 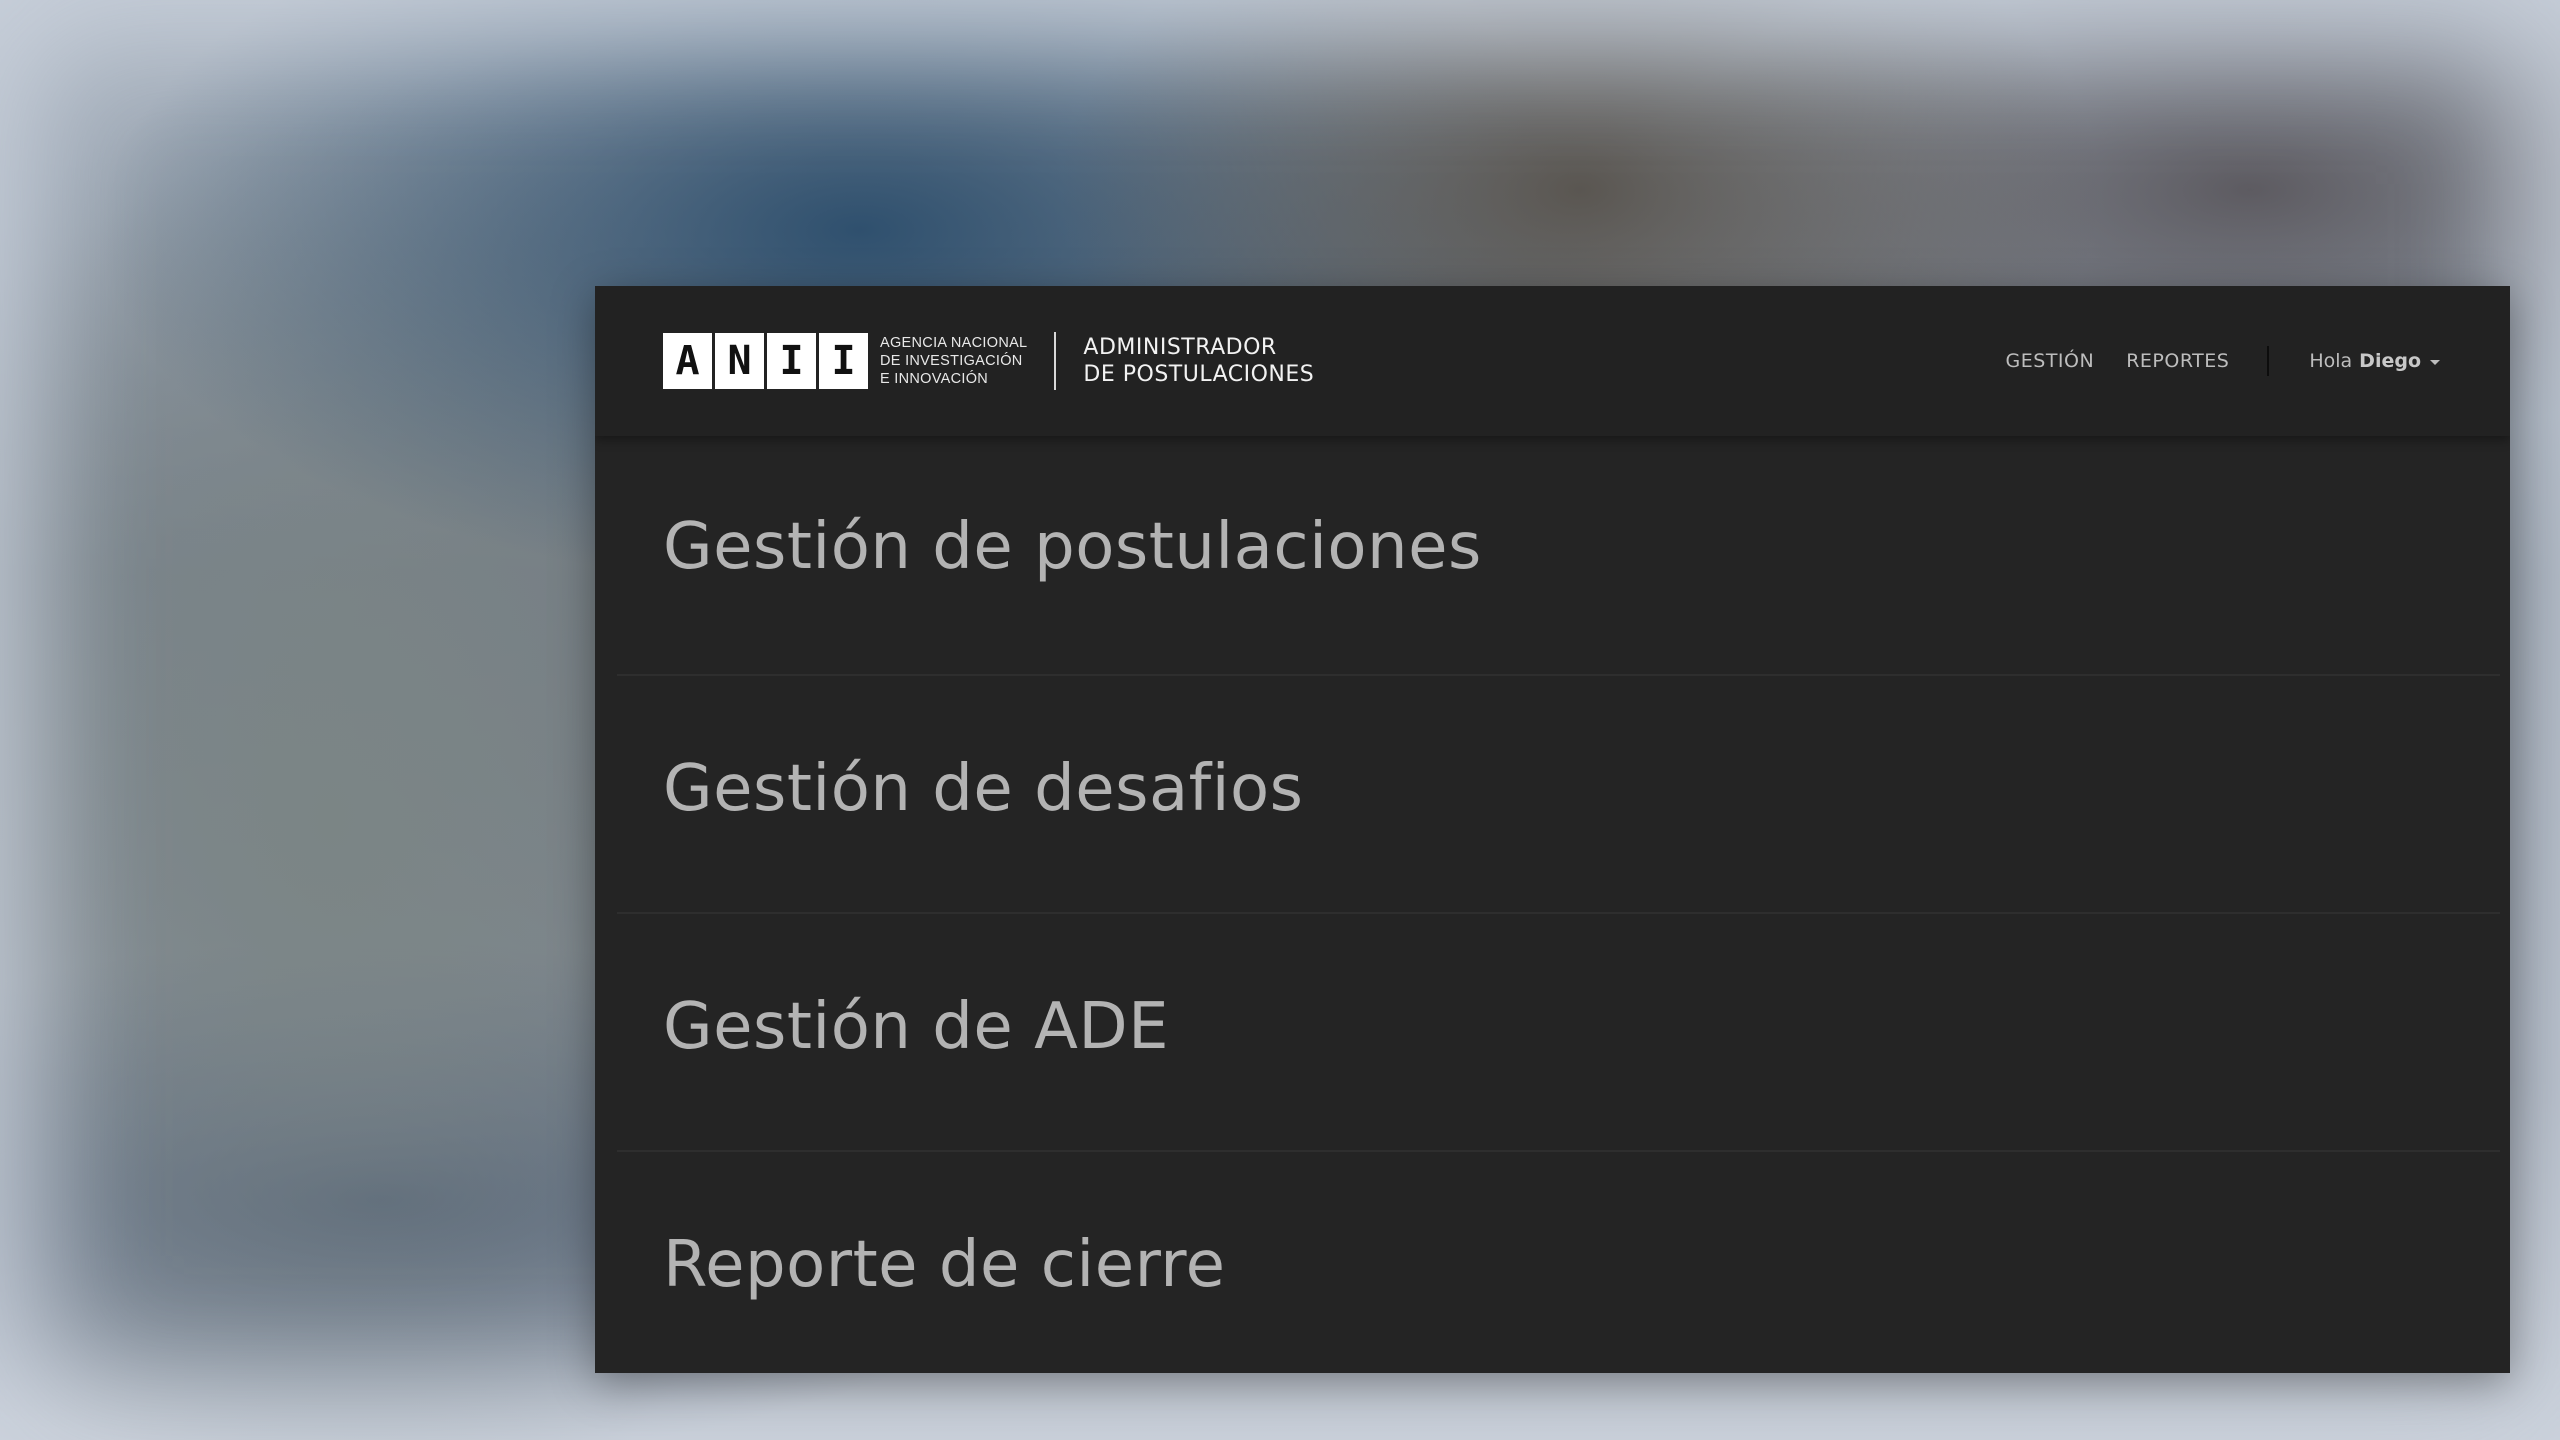 I want to click on nav-link-reportes: REPORTES, so click(x=2177, y=361).